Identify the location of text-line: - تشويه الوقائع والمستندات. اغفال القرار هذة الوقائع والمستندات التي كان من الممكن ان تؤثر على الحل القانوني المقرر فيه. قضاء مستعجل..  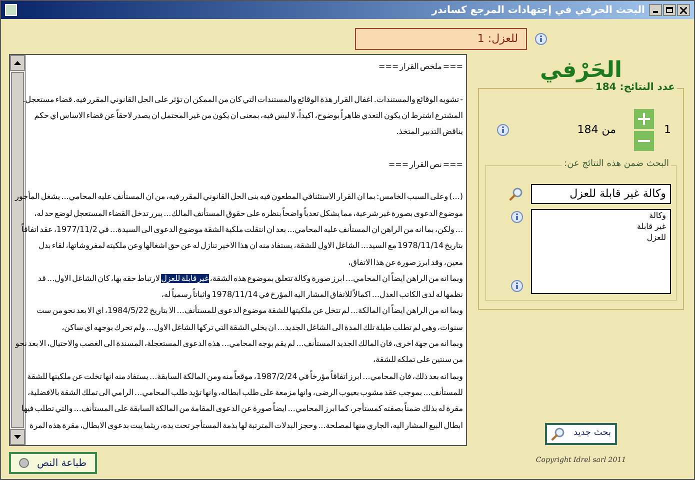
(242, 100).